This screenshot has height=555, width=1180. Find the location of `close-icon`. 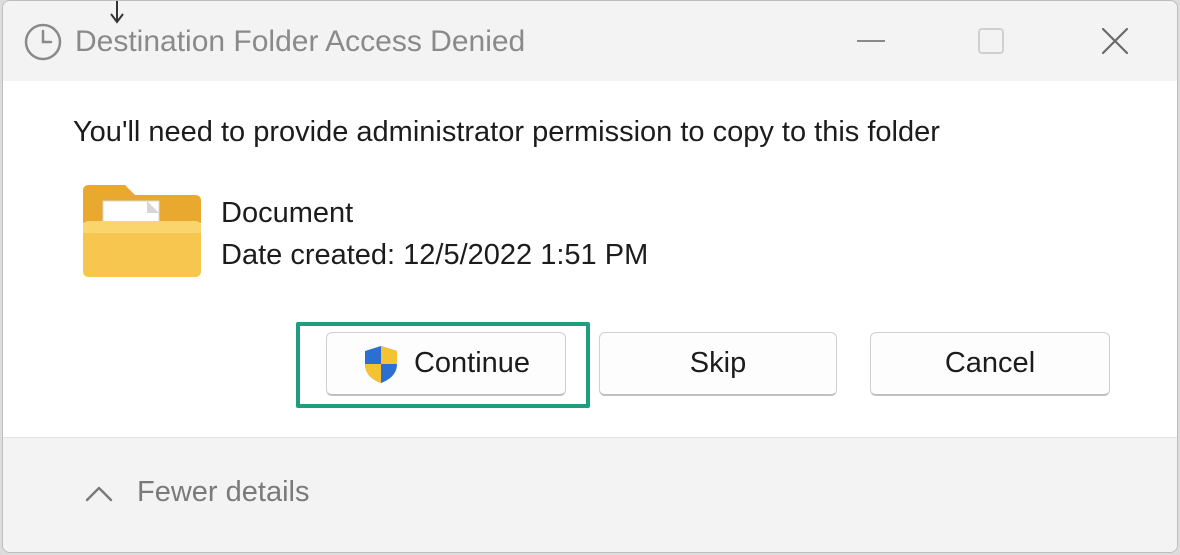

close-icon is located at coordinates (1115, 41).